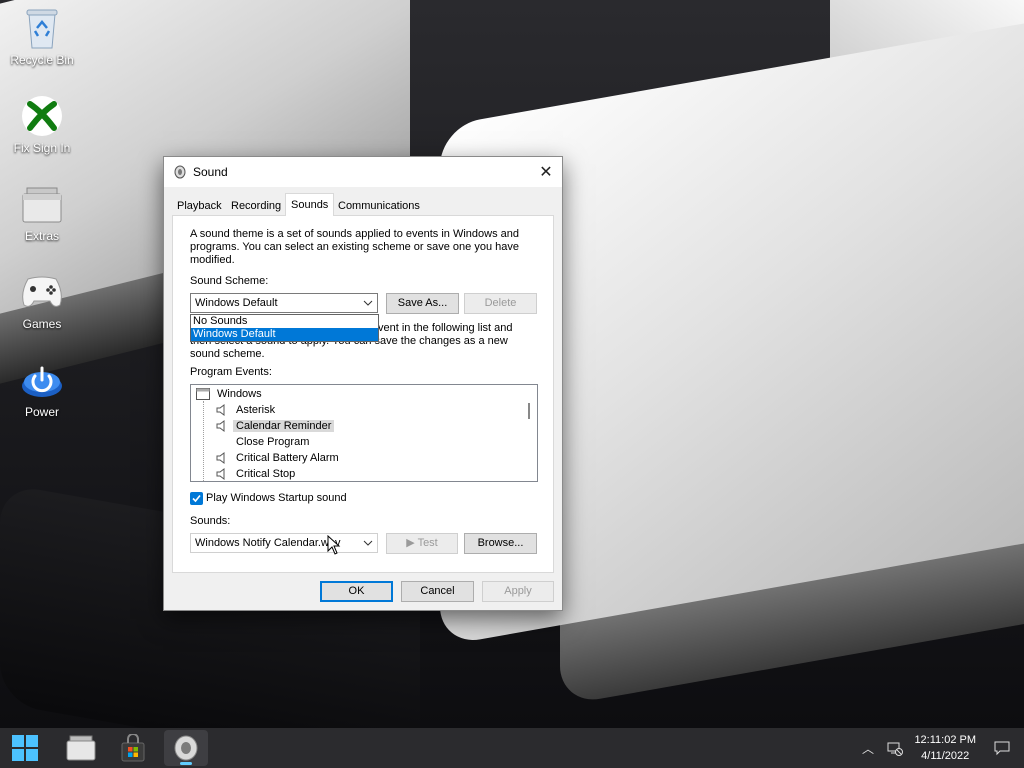 Image resolution: width=1024 pixels, height=768 pixels. Describe the element at coordinates (210, 172) in the screenshot. I see `dialog-title: Sound` at that location.